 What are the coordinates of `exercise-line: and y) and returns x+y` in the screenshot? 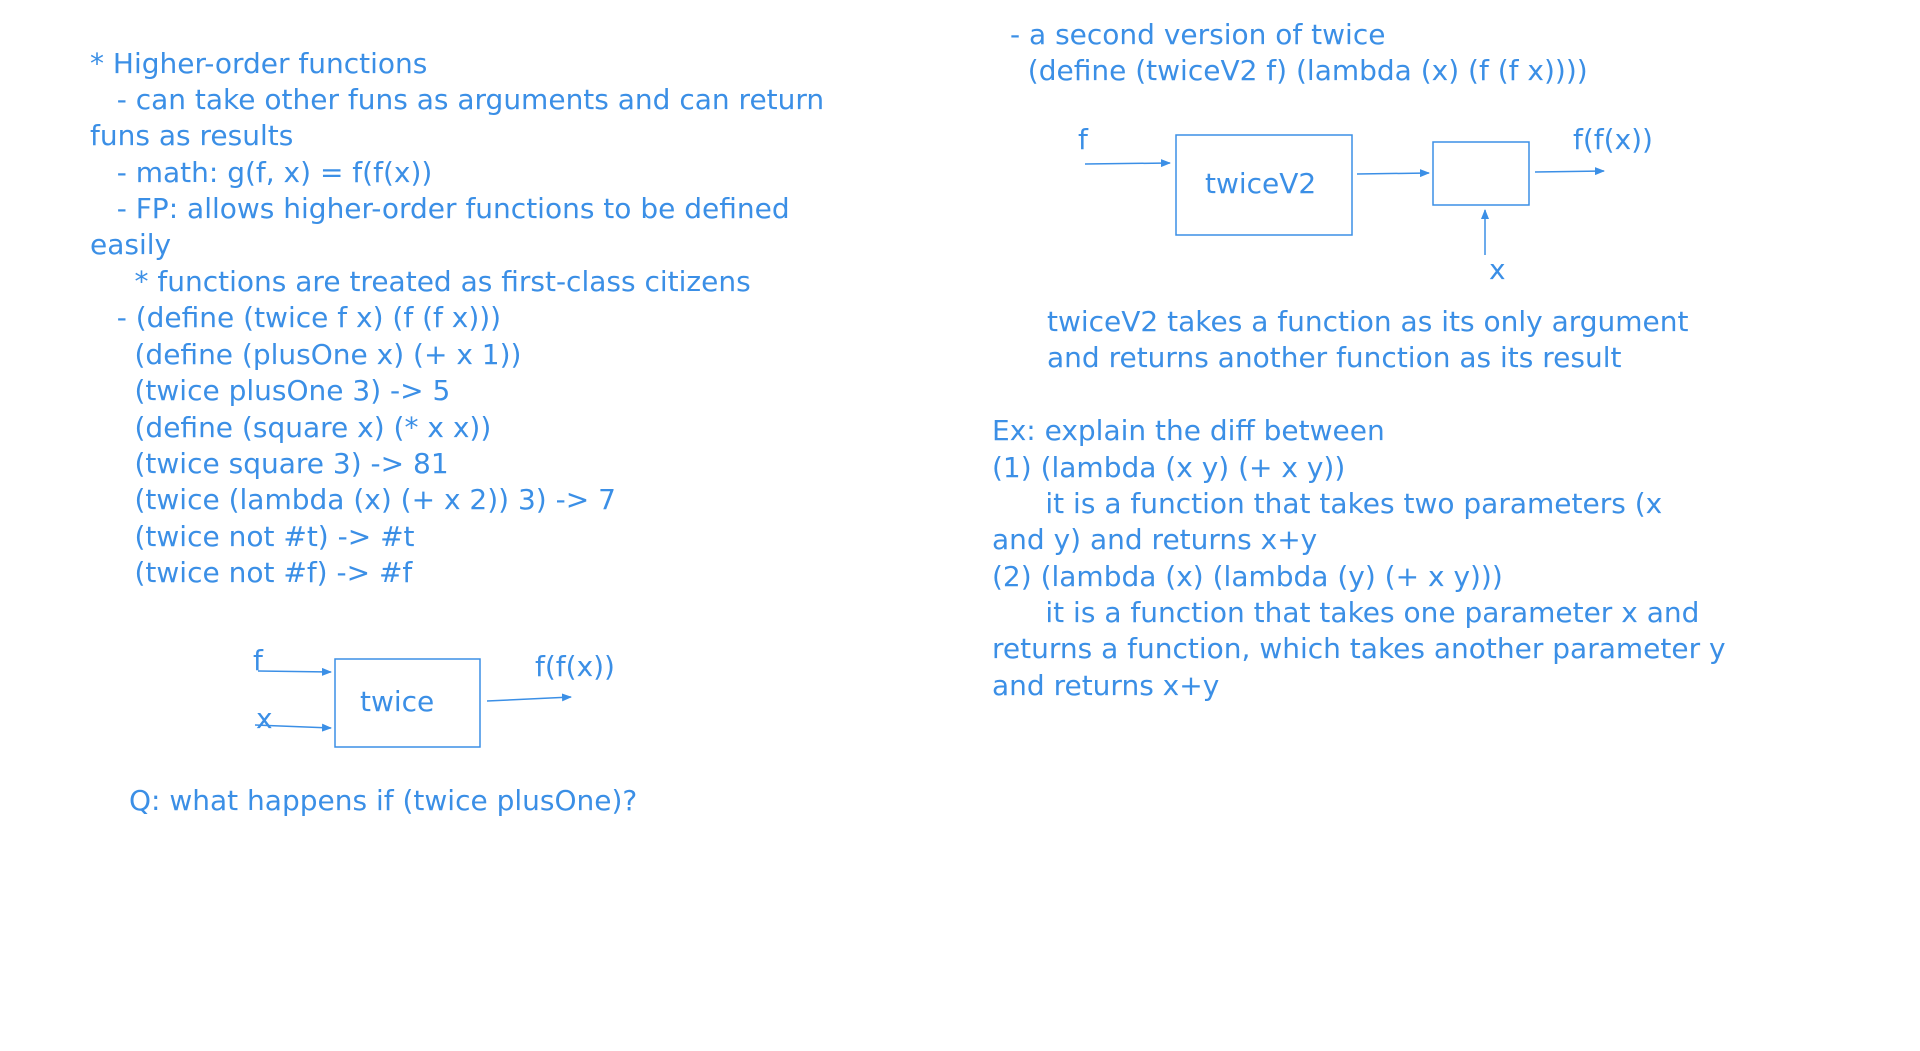 It's located at (1155, 539).